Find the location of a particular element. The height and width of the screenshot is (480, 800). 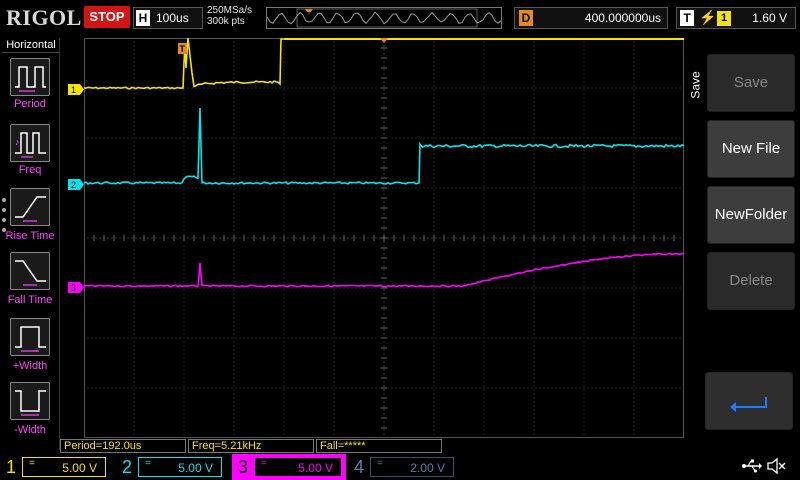

channel-2-number: 2 is located at coordinates (126, 467).